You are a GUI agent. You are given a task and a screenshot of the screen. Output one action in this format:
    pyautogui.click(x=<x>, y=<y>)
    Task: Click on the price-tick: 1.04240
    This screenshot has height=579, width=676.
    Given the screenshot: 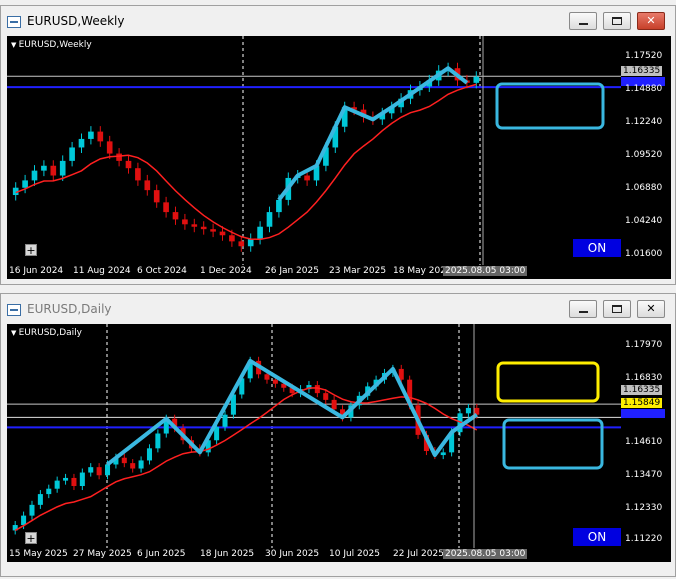 What is the action you would take?
    pyautogui.click(x=644, y=221)
    